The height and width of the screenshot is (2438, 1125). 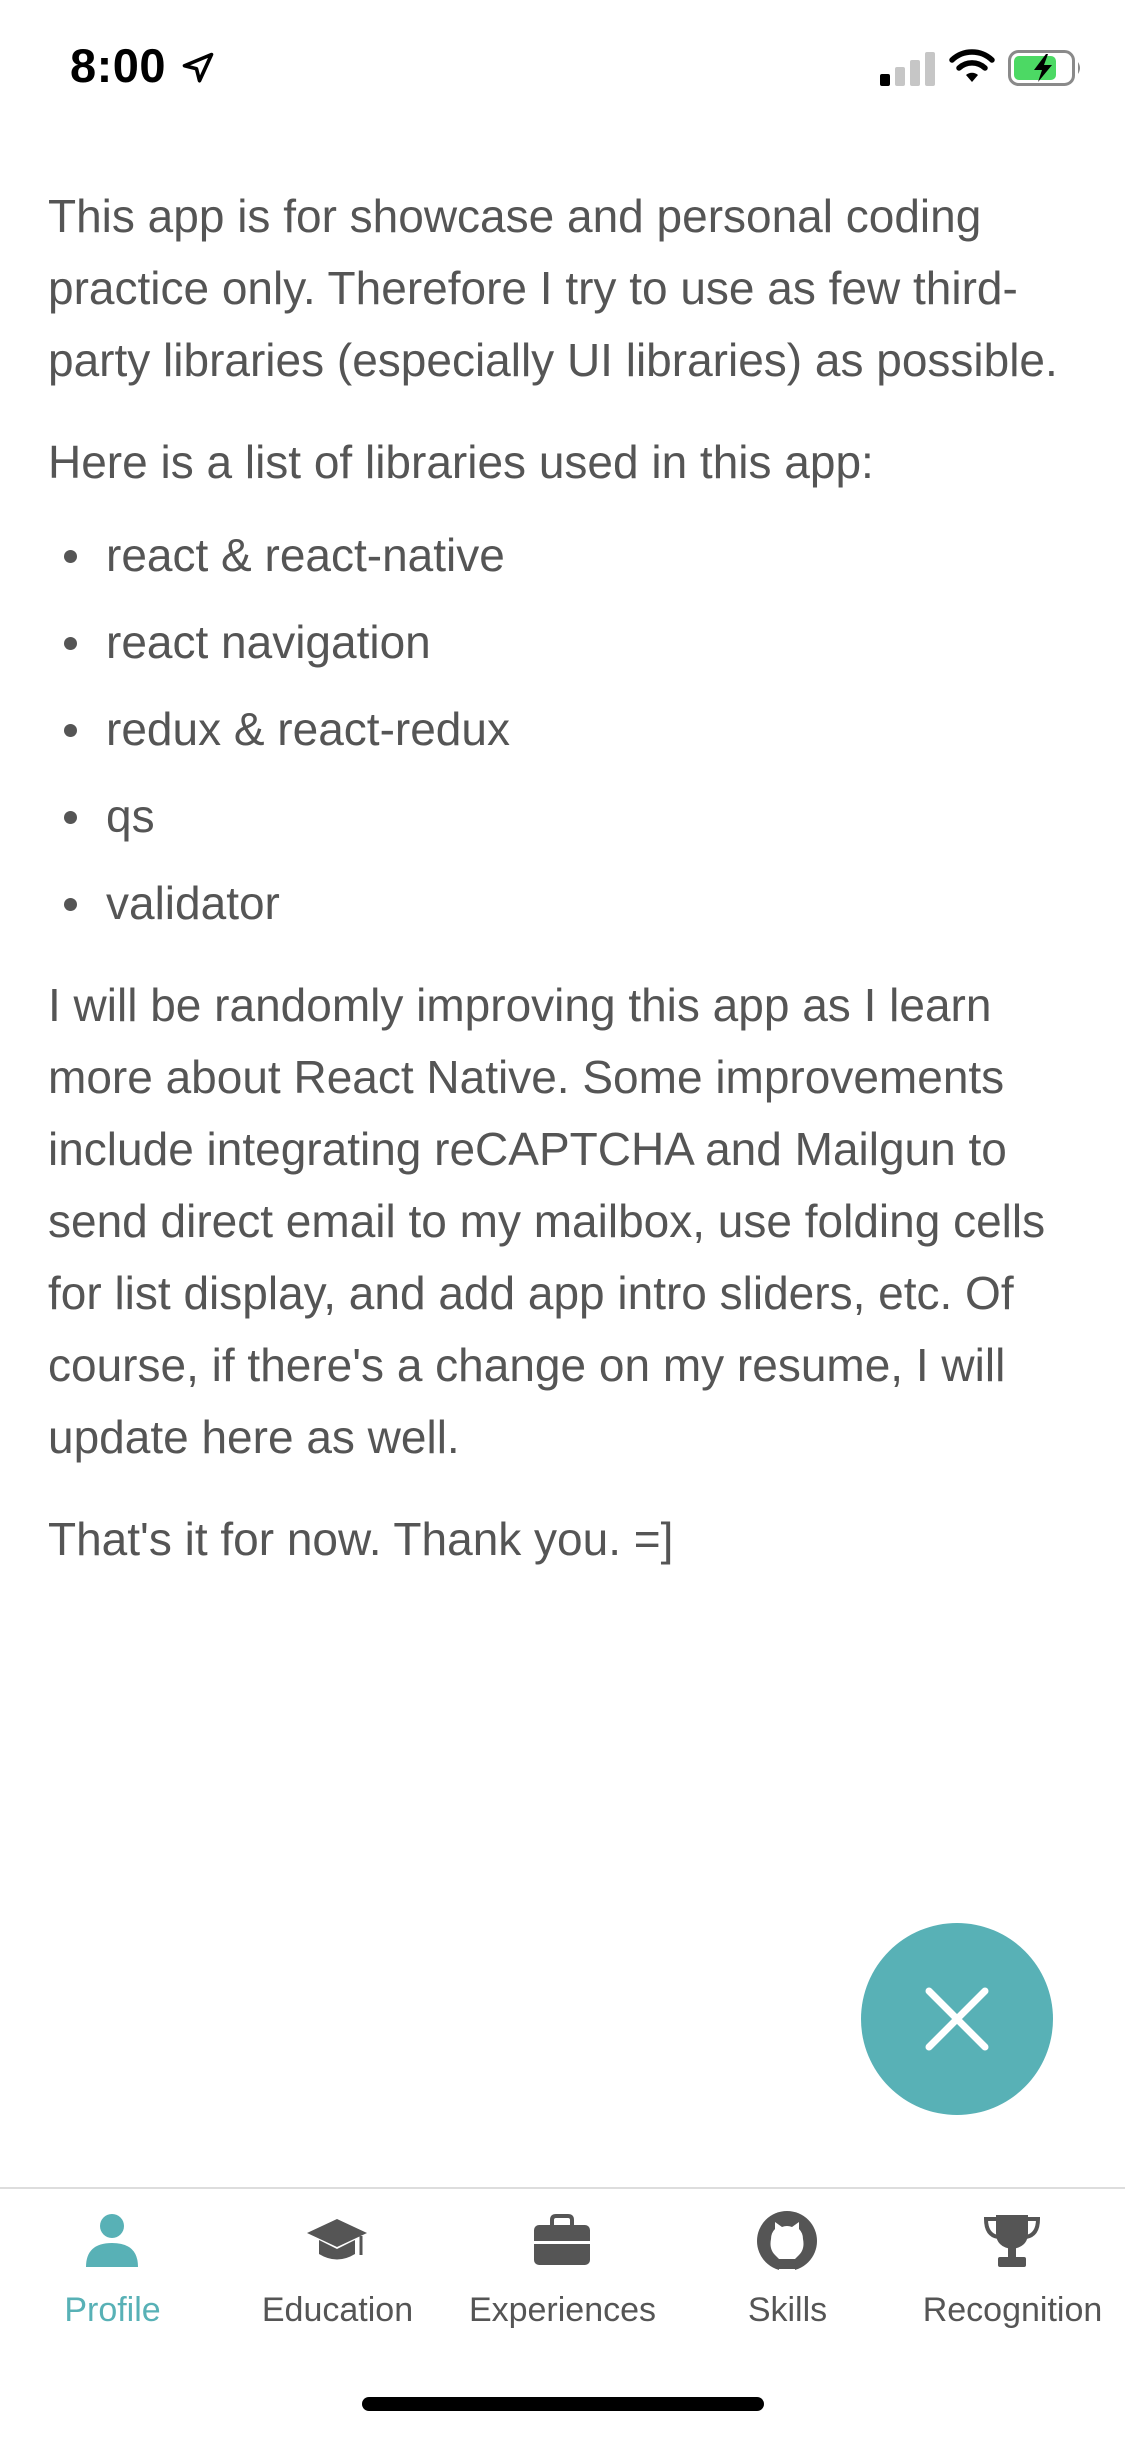 I want to click on list-item: validator, so click(x=563, y=903).